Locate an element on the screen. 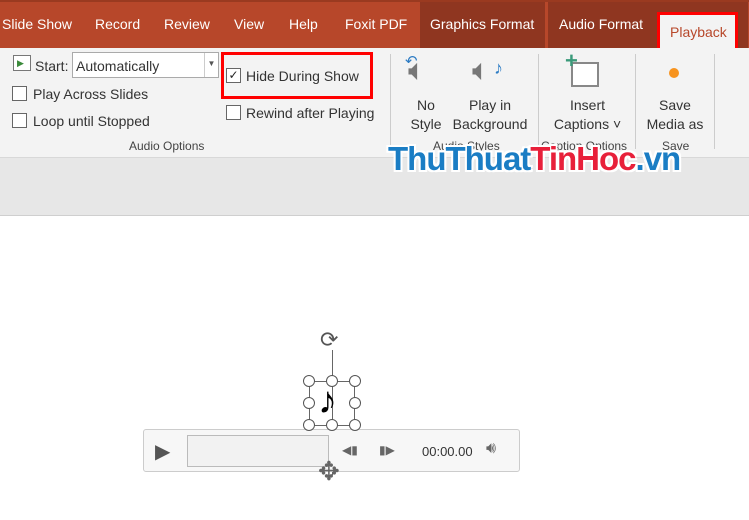 The height and width of the screenshot is (520, 749). skip-forward-icon: ▮▶ is located at coordinates (387, 450).